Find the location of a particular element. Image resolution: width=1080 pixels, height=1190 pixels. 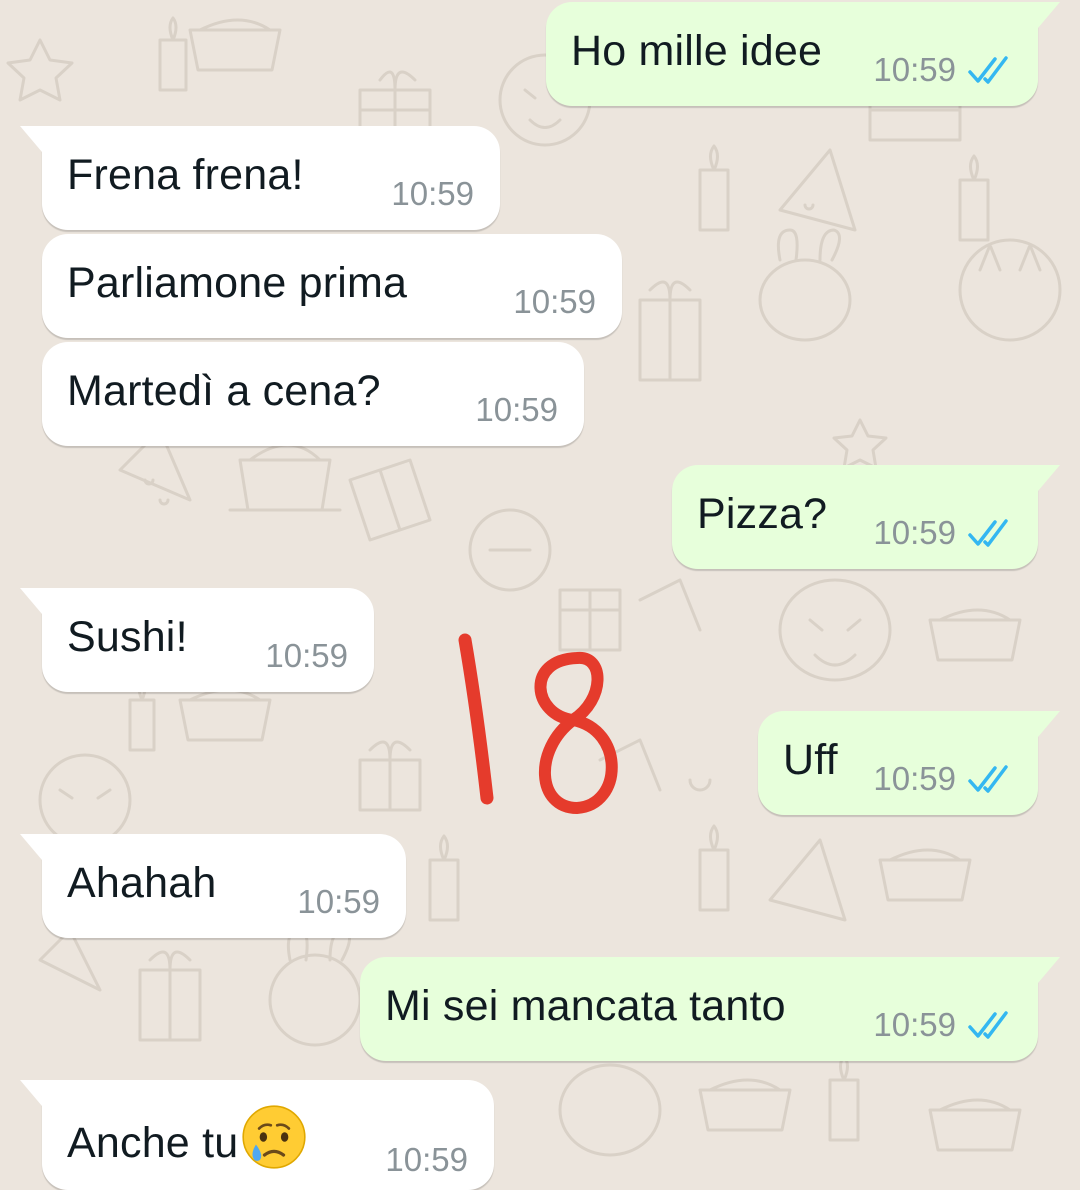

message-text: Parliamone prima is located at coordinates (237, 283).